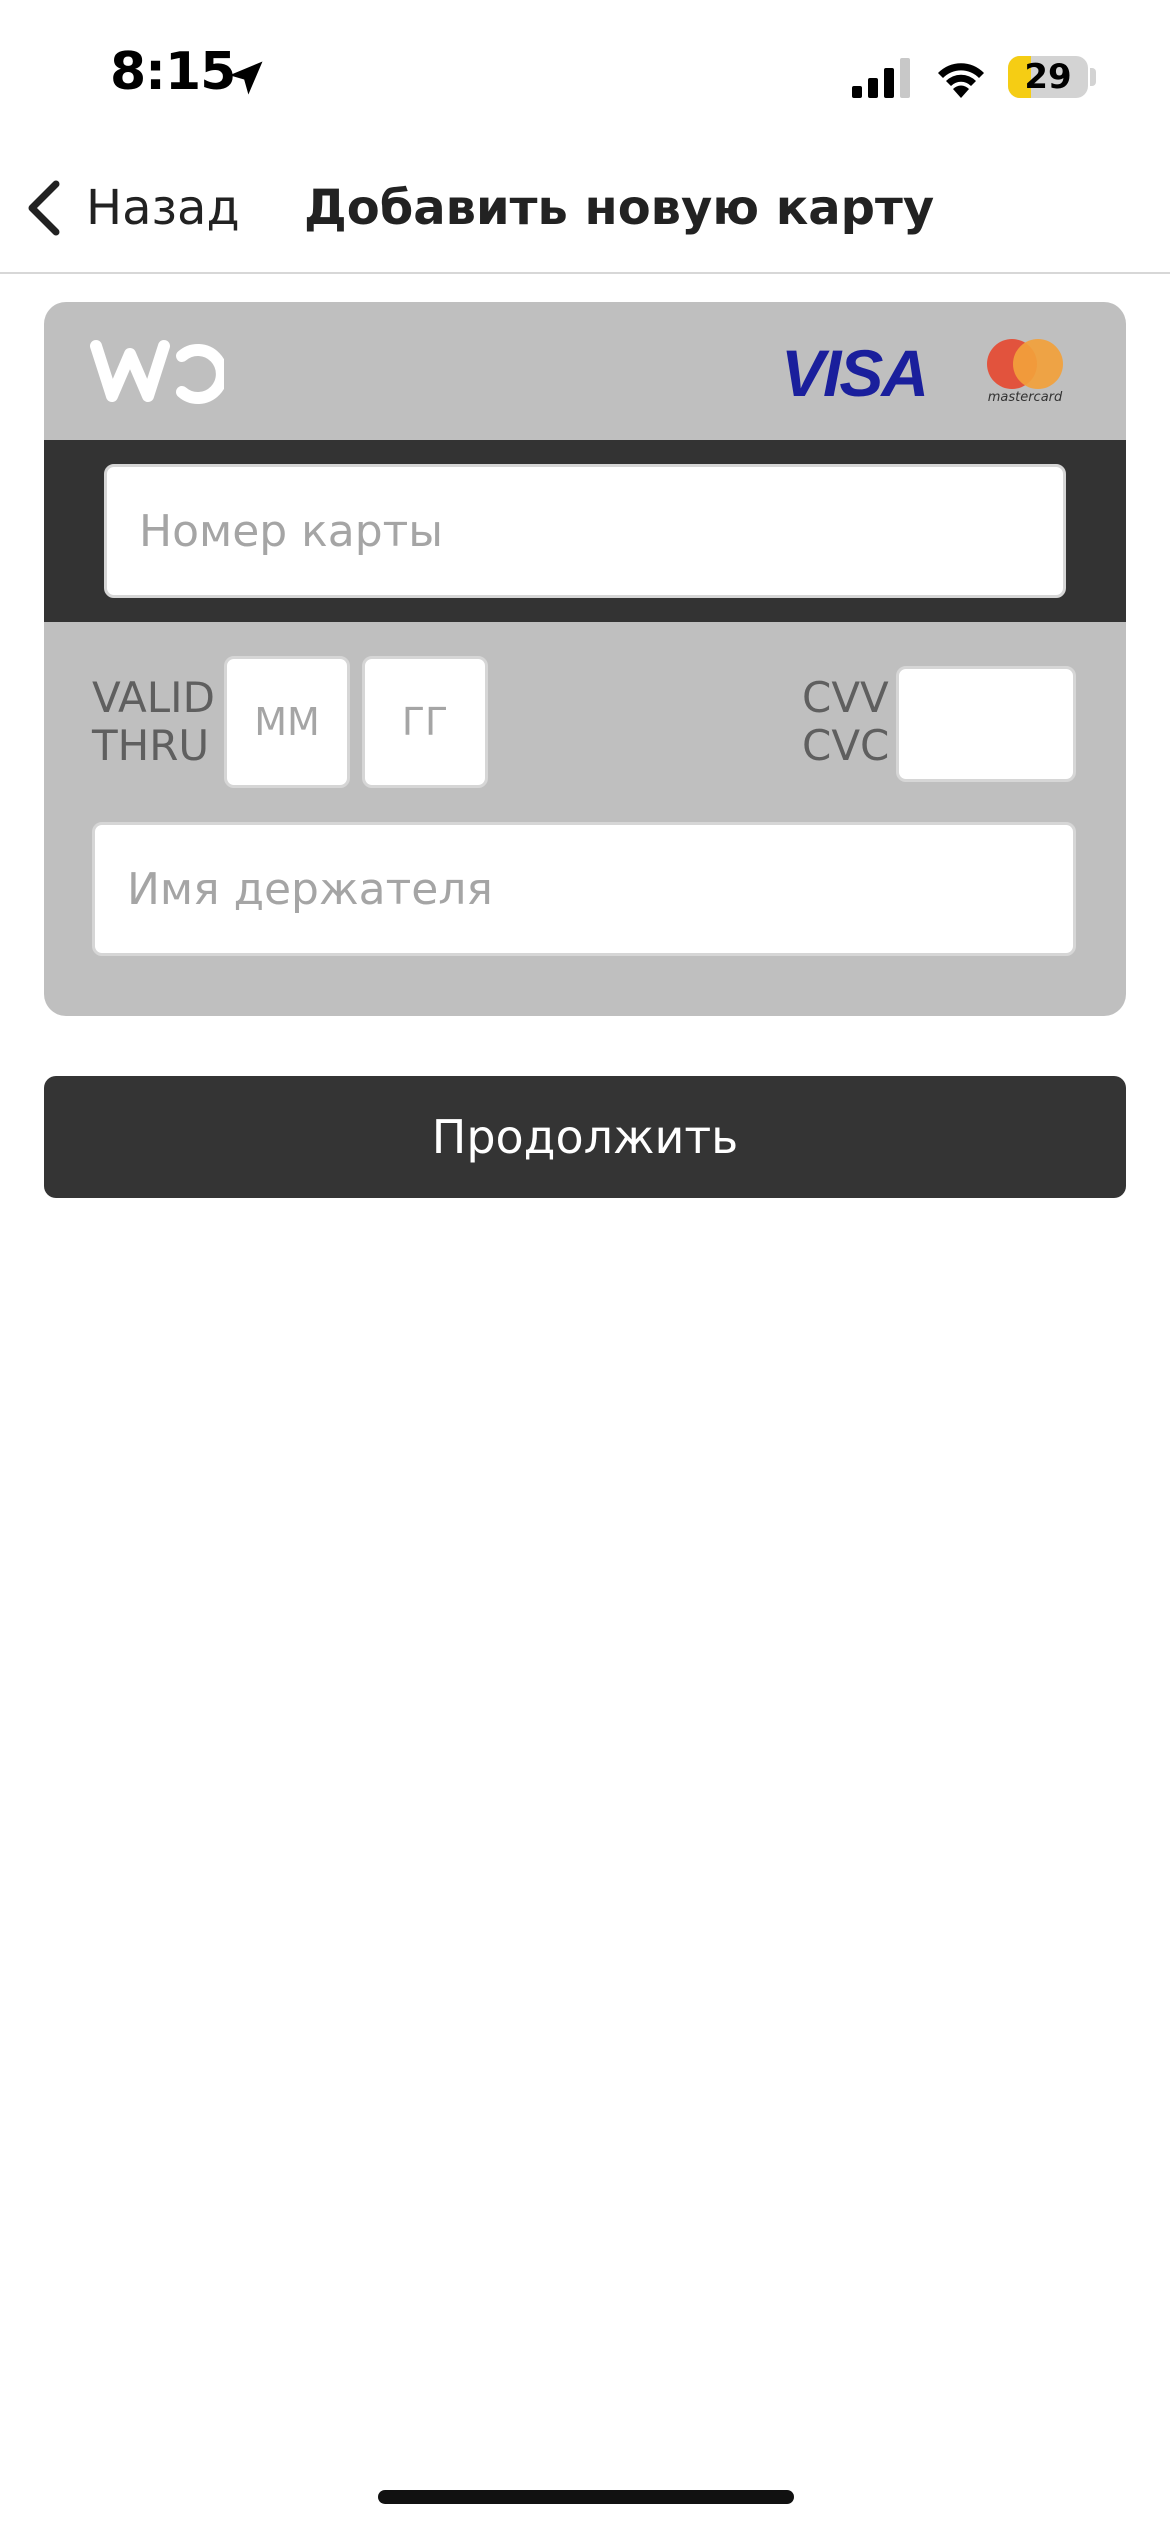  What do you see at coordinates (586, 2497) in the screenshot?
I see `home-indicator` at bounding box center [586, 2497].